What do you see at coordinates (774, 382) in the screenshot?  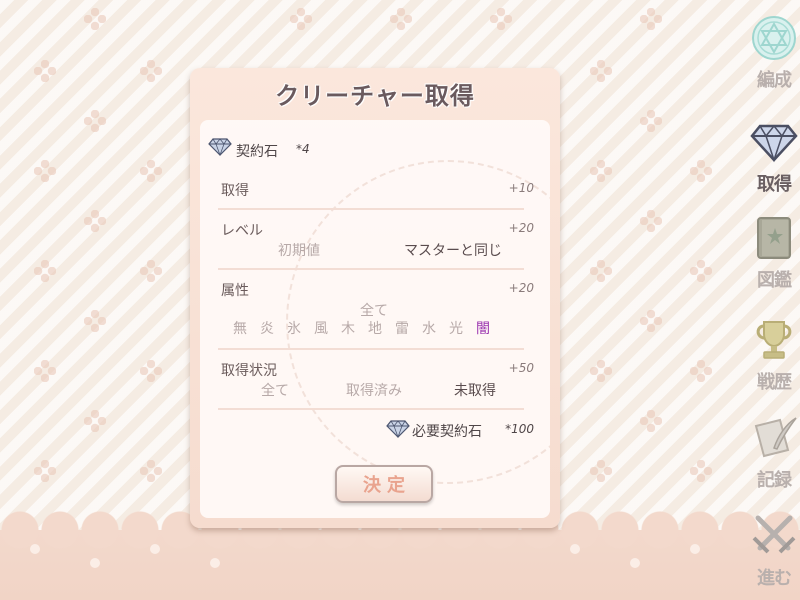 I see `side-menu-label: 戦歴` at bounding box center [774, 382].